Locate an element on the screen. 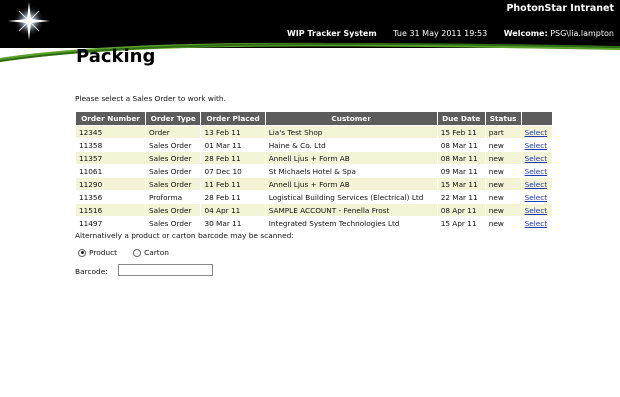 This screenshot has width=620, height=397. page-title: Packing is located at coordinates (116, 56).